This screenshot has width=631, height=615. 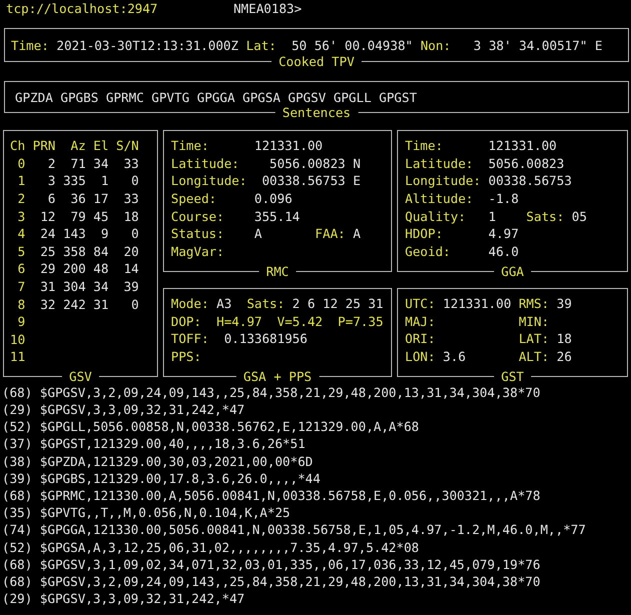 What do you see at coordinates (78, 217) in the screenshot?
I see `table-cell-text: 79` at bounding box center [78, 217].